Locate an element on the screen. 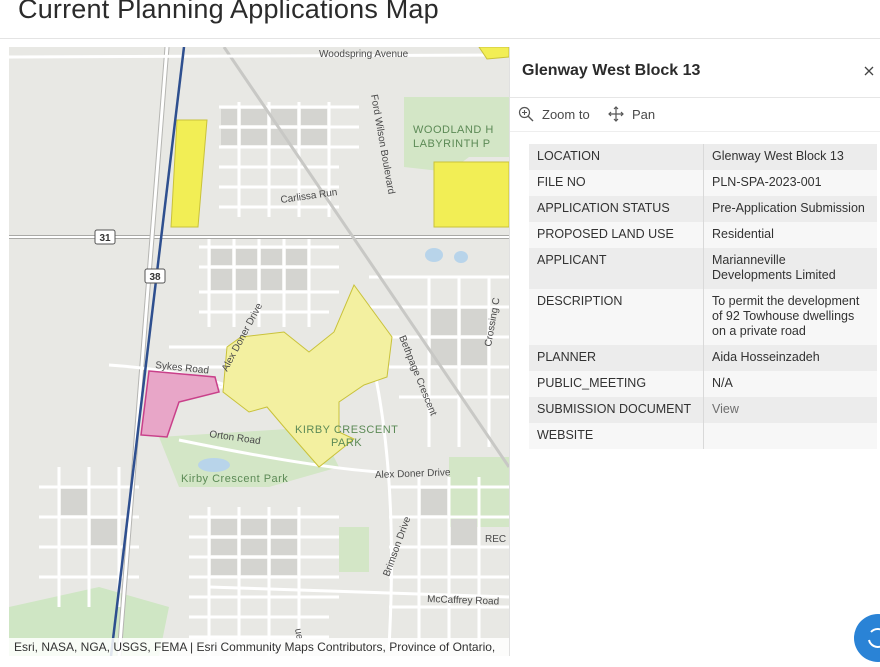 The height and width of the screenshot is (667, 880). table-row: FILE NO PLN-SPA-2023-001 is located at coordinates (703, 183).